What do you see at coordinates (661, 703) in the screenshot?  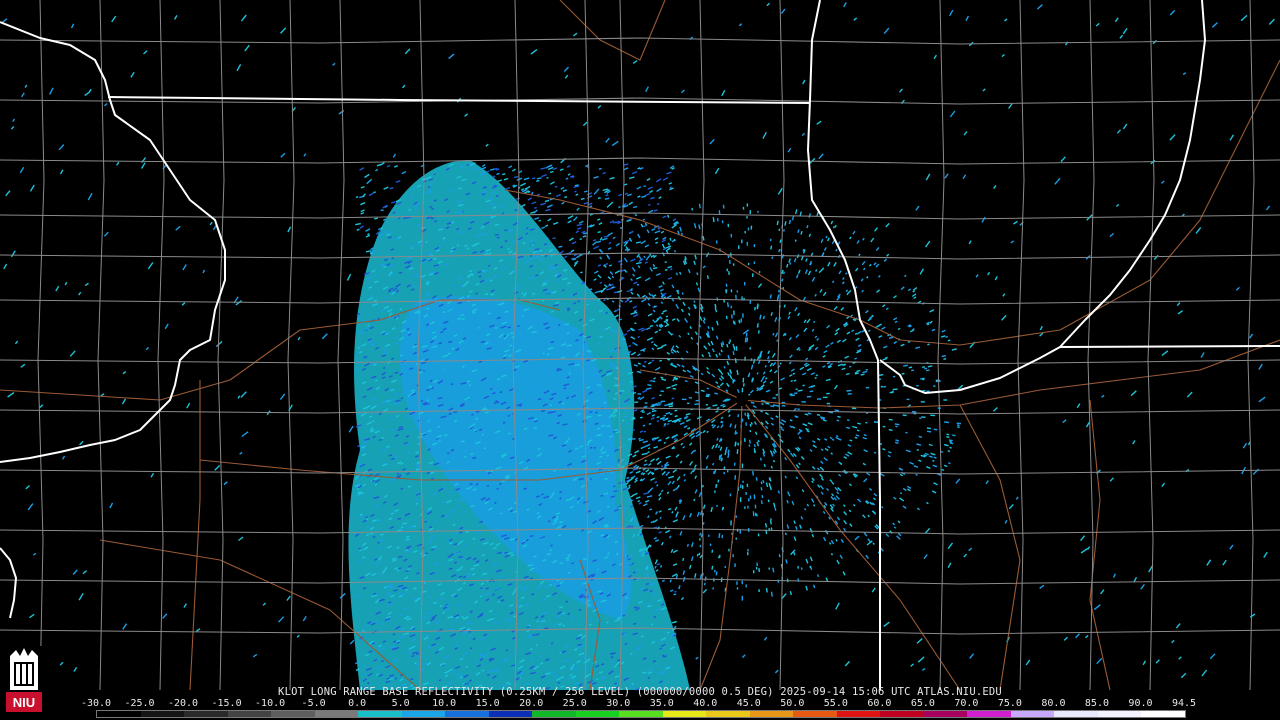 I see `color-scale-label: 35.0` at bounding box center [661, 703].